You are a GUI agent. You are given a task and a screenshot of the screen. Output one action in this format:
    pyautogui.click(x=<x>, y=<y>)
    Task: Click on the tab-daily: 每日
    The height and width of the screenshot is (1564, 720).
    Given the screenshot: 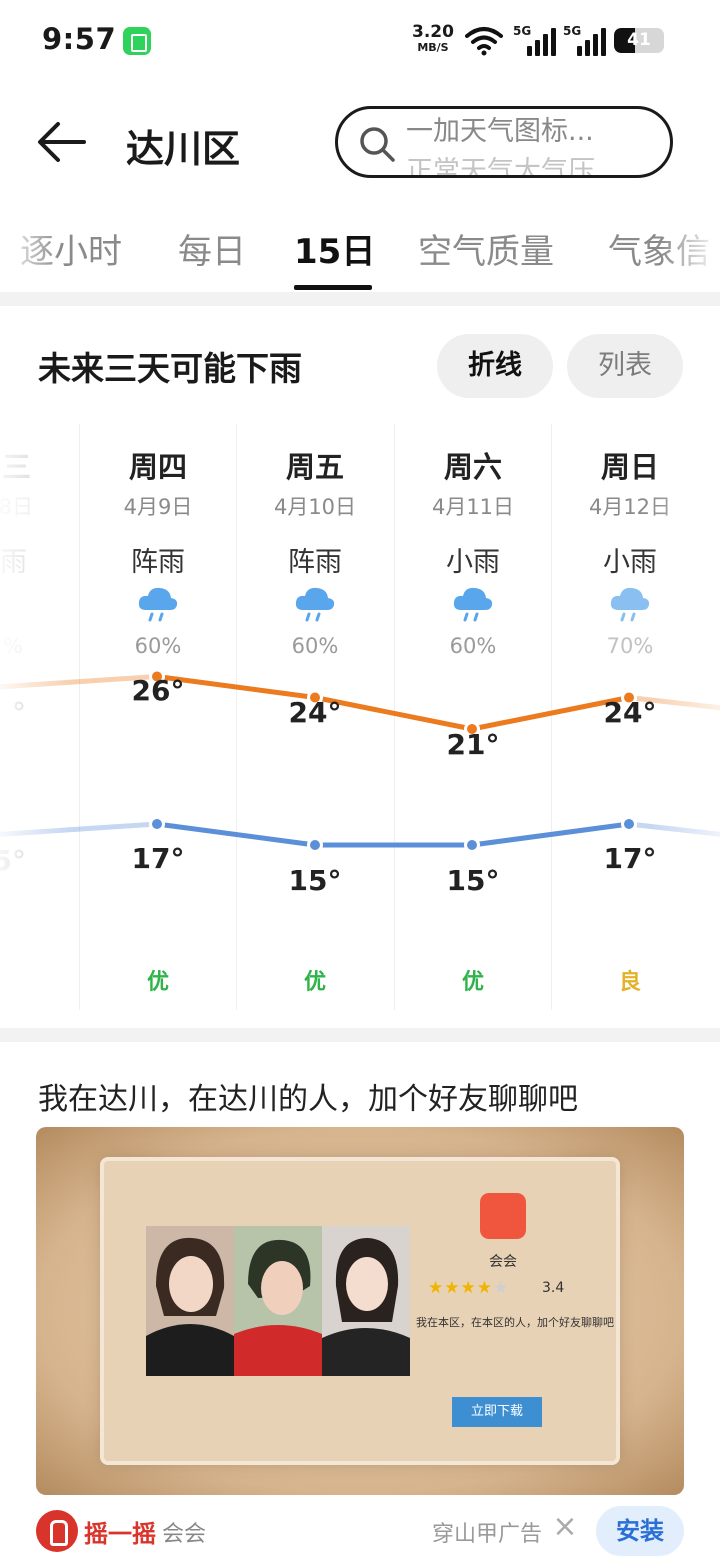 What is the action you would take?
    pyautogui.click(x=212, y=248)
    